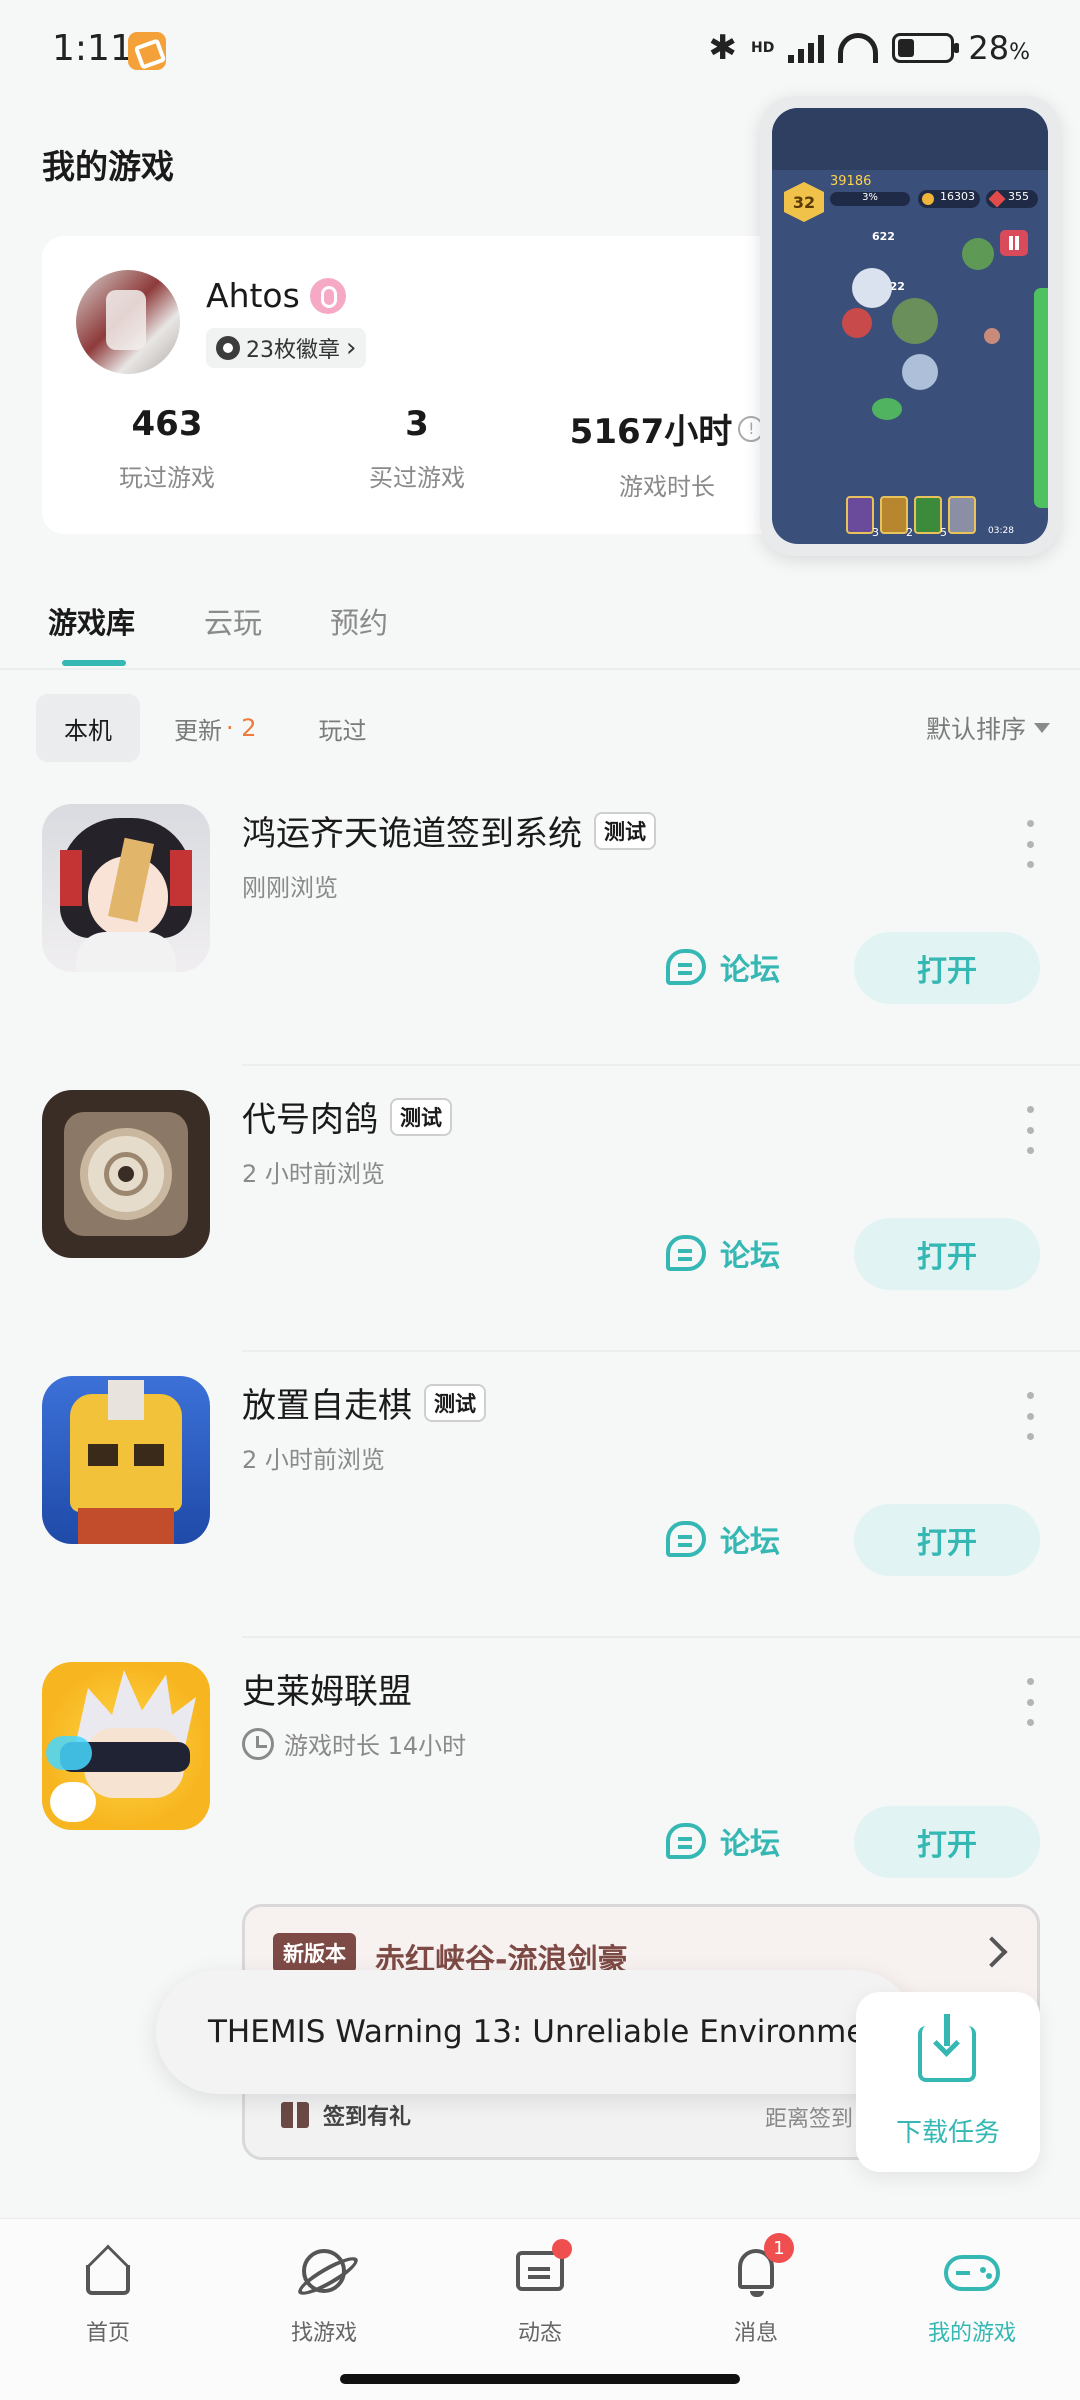  What do you see at coordinates (351, 348) in the screenshot?
I see `chevron-right-icon: ›` at bounding box center [351, 348].